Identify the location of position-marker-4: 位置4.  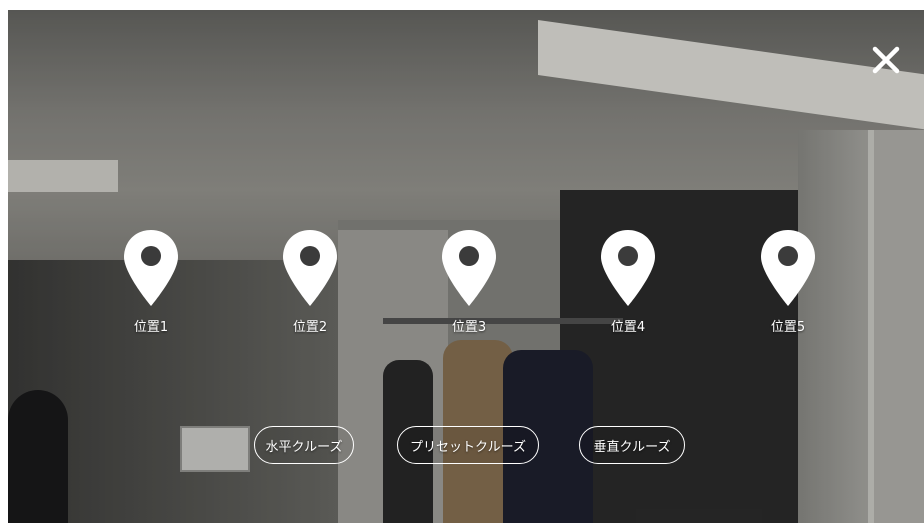
(628, 281).